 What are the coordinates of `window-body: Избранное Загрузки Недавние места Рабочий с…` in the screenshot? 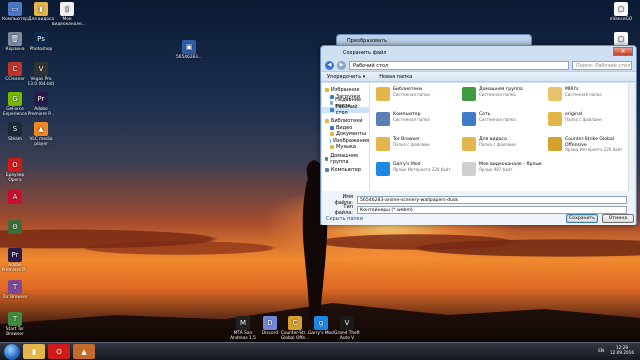 It's located at (478, 137).